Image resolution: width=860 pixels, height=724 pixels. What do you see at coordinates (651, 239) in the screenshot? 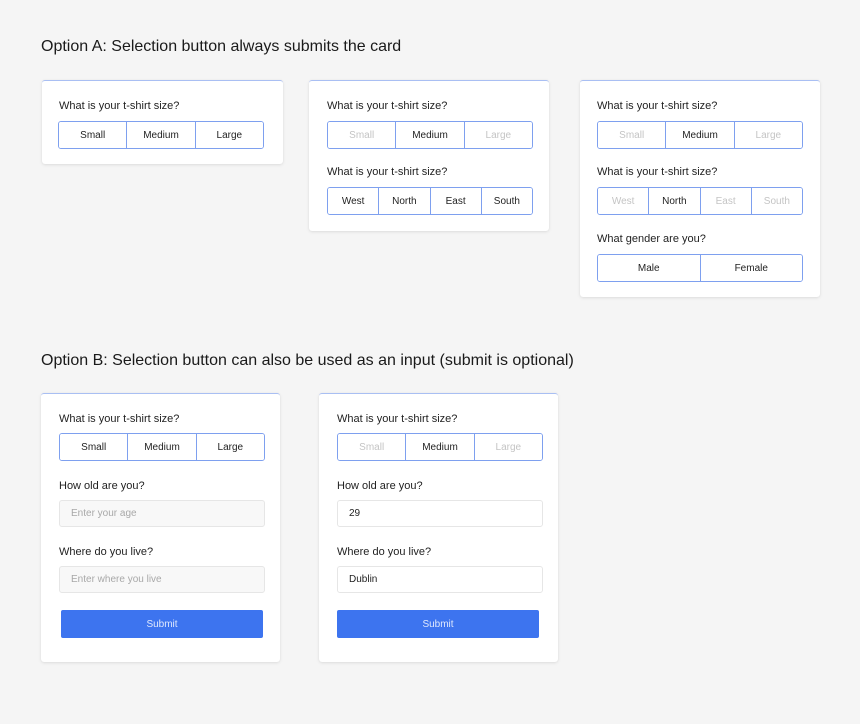
I see `question-label: What gender are you?` at bounding box center [651, 239].